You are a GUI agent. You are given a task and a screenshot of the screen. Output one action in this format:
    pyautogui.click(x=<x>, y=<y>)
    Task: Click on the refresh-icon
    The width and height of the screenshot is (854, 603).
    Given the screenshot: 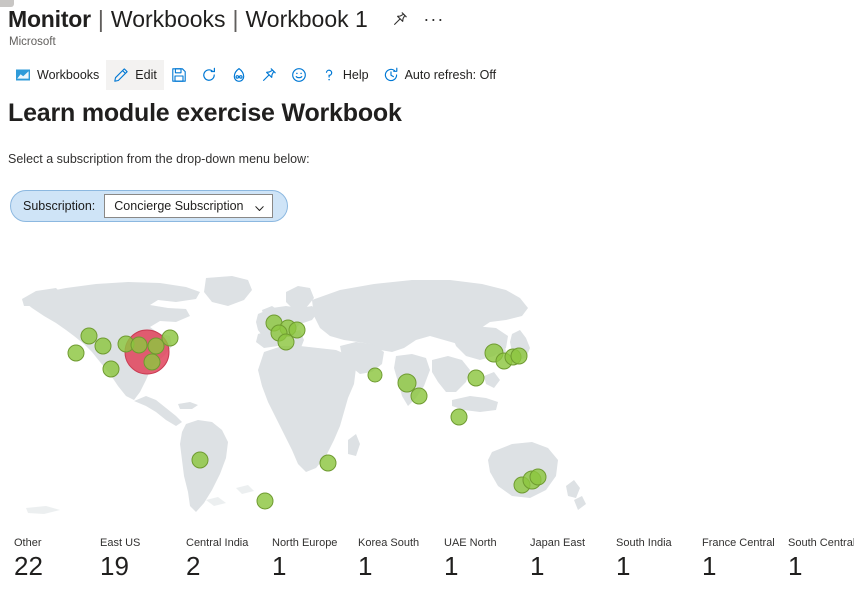 What is the action you would take?
    pyautogui.click(x=209, y=75)
    